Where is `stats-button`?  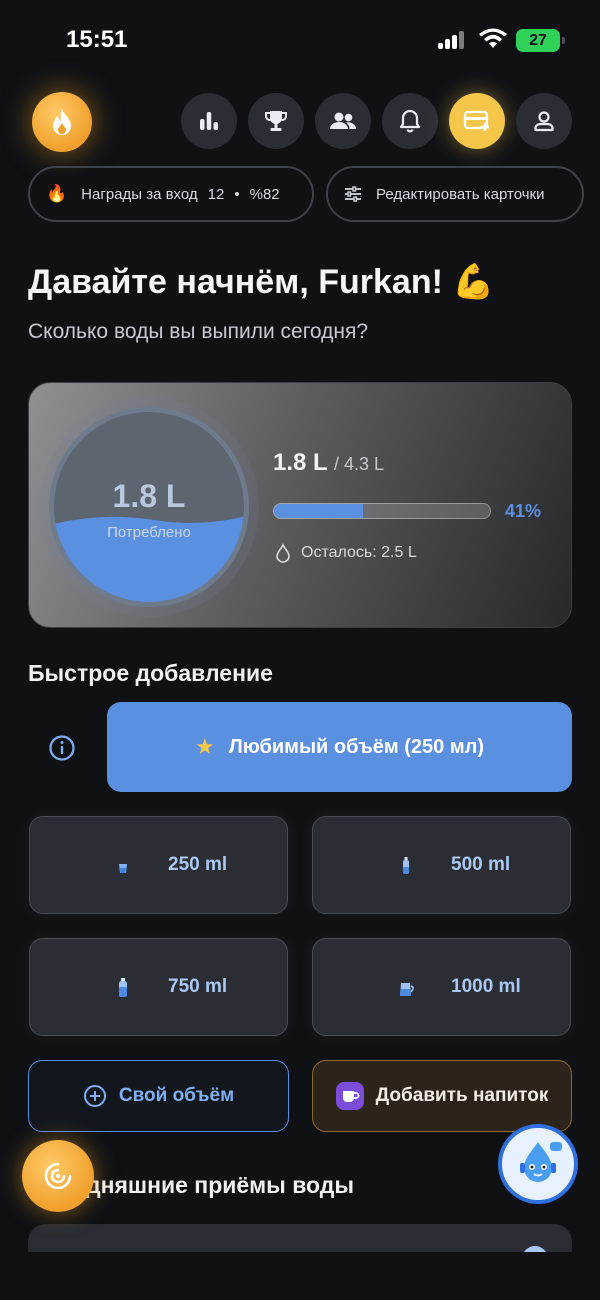
stats-button is located at coordinates (209, 121).